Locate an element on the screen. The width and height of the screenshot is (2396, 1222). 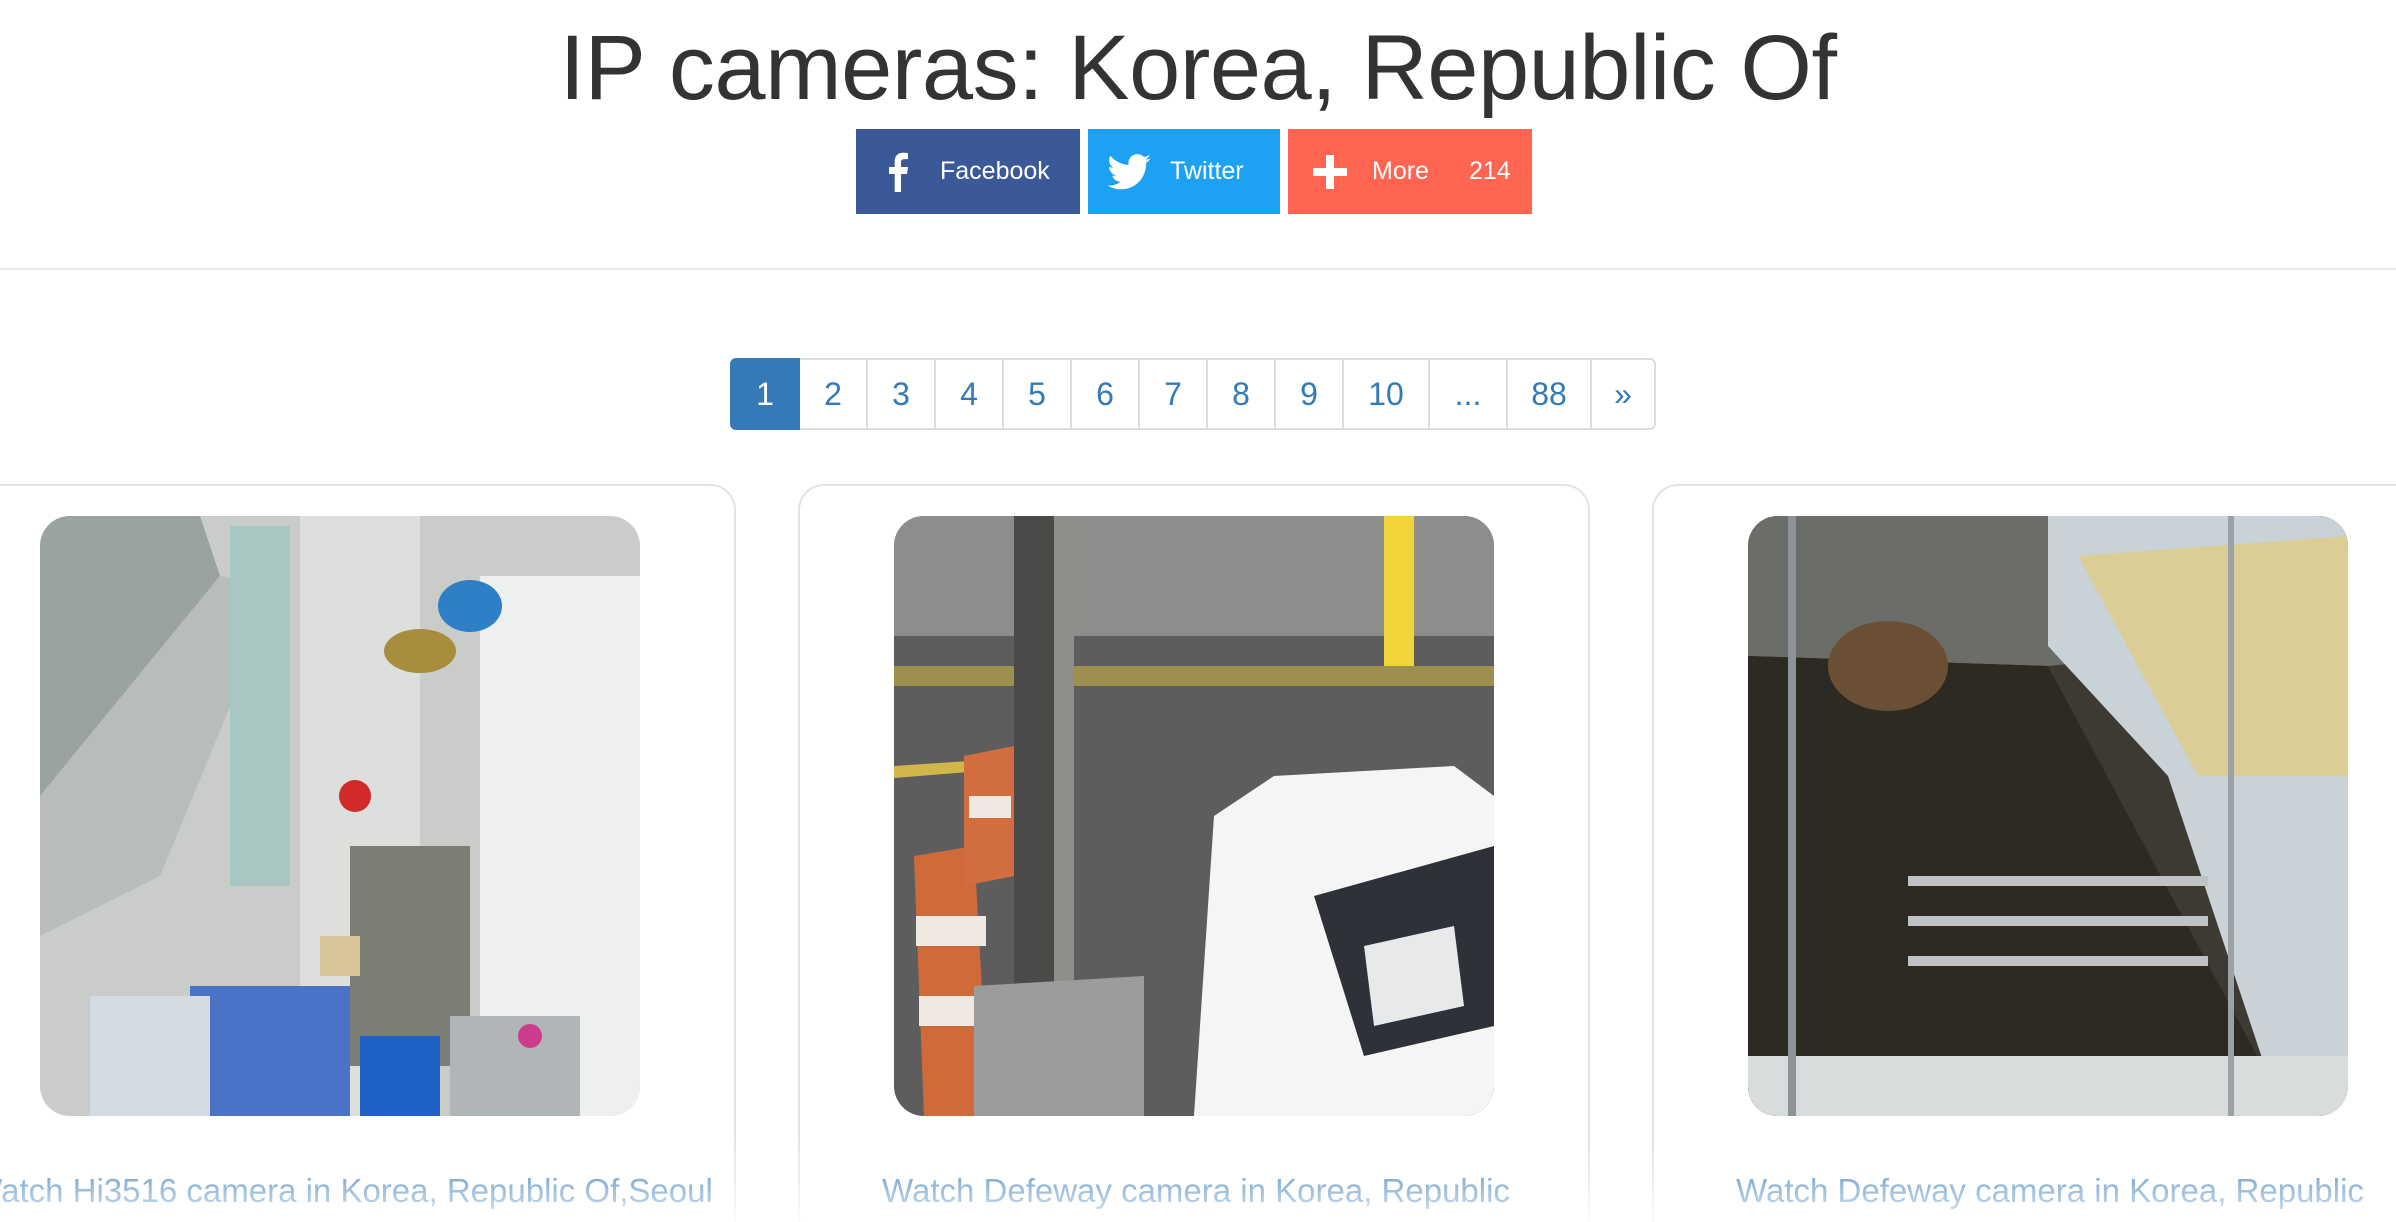
page-link-1: 1 is located at coordinates (765, 394).